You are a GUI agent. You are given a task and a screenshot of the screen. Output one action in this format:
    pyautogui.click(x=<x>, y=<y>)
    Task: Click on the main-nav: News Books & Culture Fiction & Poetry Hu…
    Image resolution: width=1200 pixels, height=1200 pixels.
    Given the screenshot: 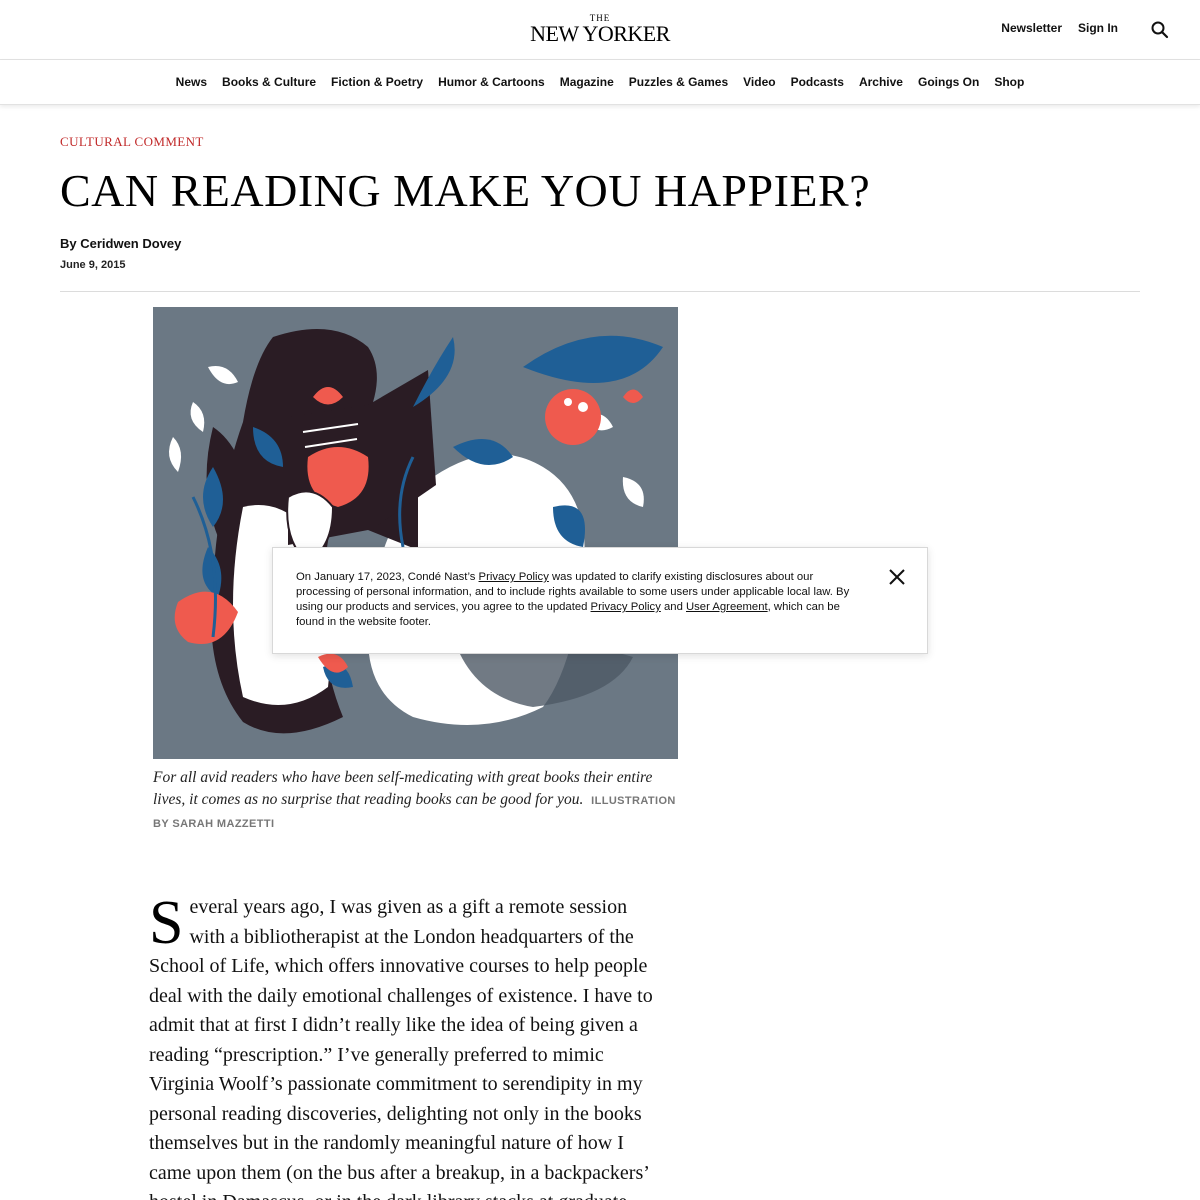 What is the action you would take?
    pyautogui.click(x=600, y=82)
    